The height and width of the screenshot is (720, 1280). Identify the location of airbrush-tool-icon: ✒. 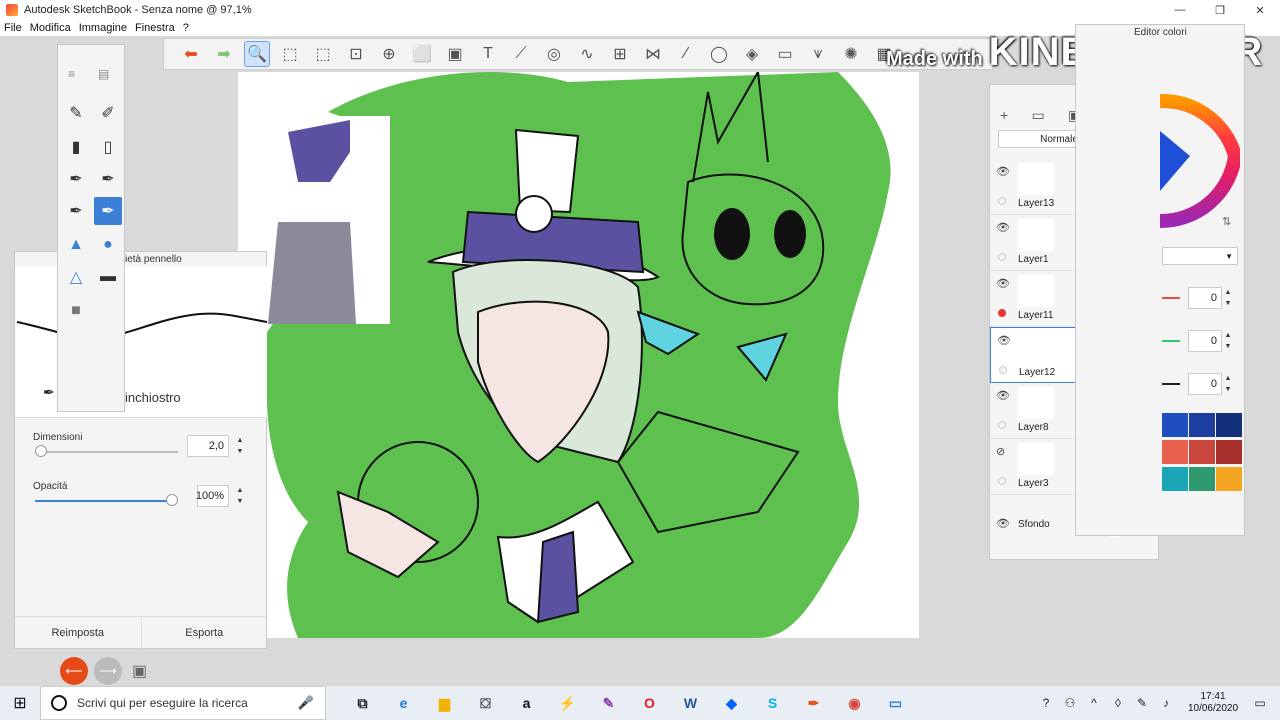
(76, 179).